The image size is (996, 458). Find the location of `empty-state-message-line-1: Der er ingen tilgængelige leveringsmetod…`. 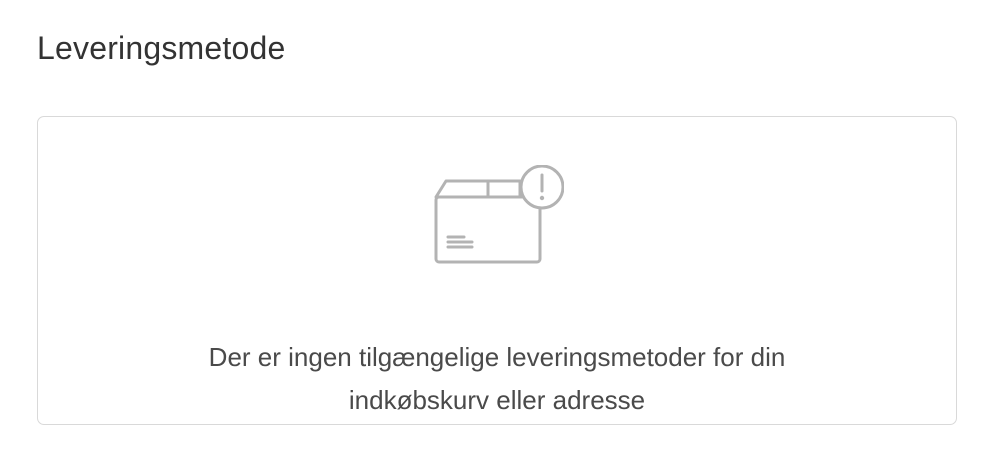

empty-state-message-line-1: Der er ingen tilgængelige leveringsmetod… is located at coordinates (497, 357).